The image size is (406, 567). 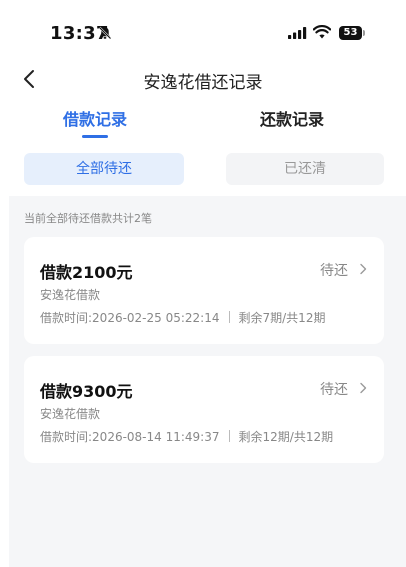 I want to click on filter-cleared: 已还清, so click(x=305, y=169).